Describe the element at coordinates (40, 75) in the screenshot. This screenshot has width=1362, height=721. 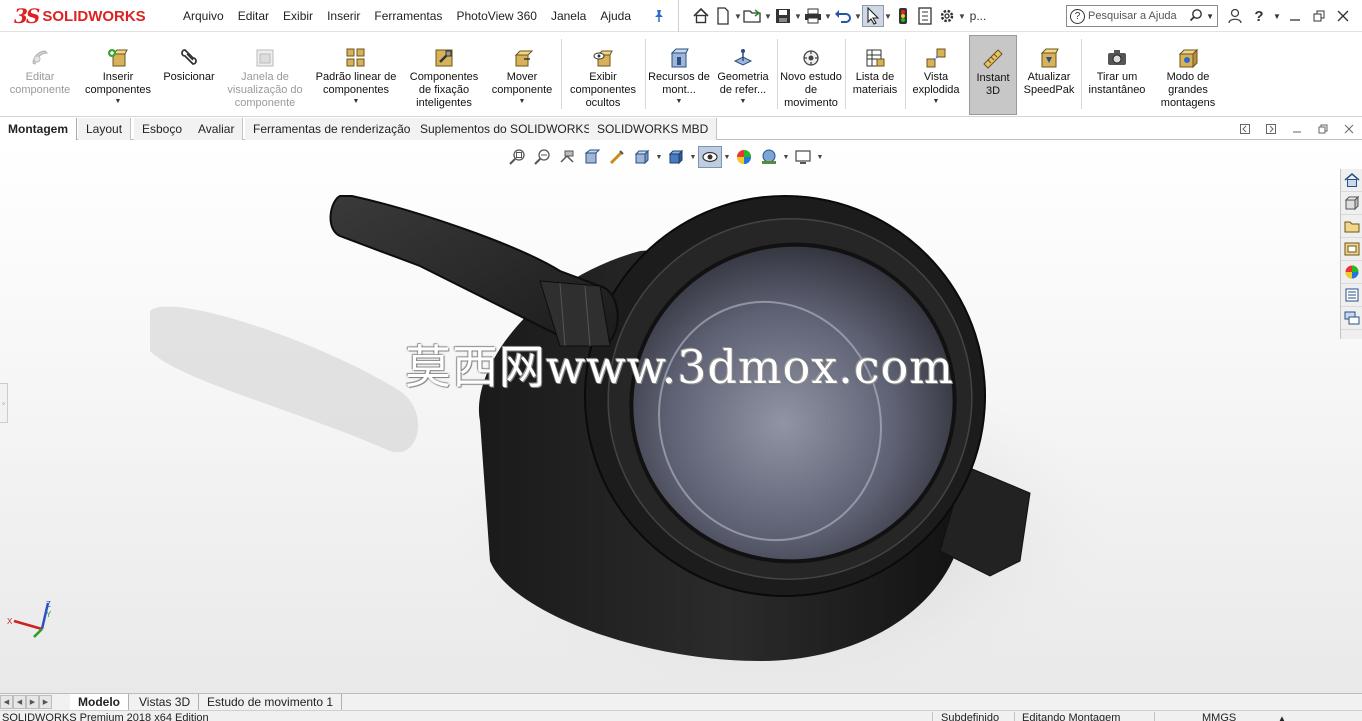
I see `edit-component-button: Editar componente` at that location.